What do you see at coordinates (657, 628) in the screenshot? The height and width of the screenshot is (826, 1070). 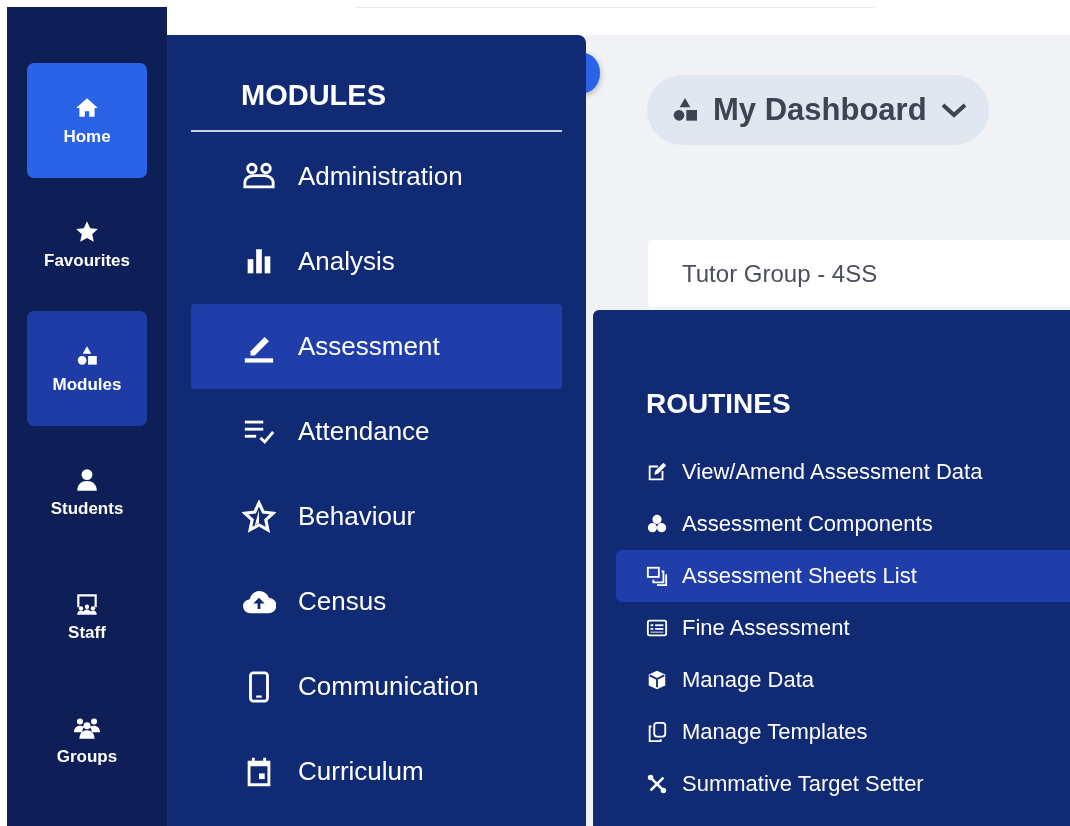 I see `list-box-icon` at bounding box center [657, 628].